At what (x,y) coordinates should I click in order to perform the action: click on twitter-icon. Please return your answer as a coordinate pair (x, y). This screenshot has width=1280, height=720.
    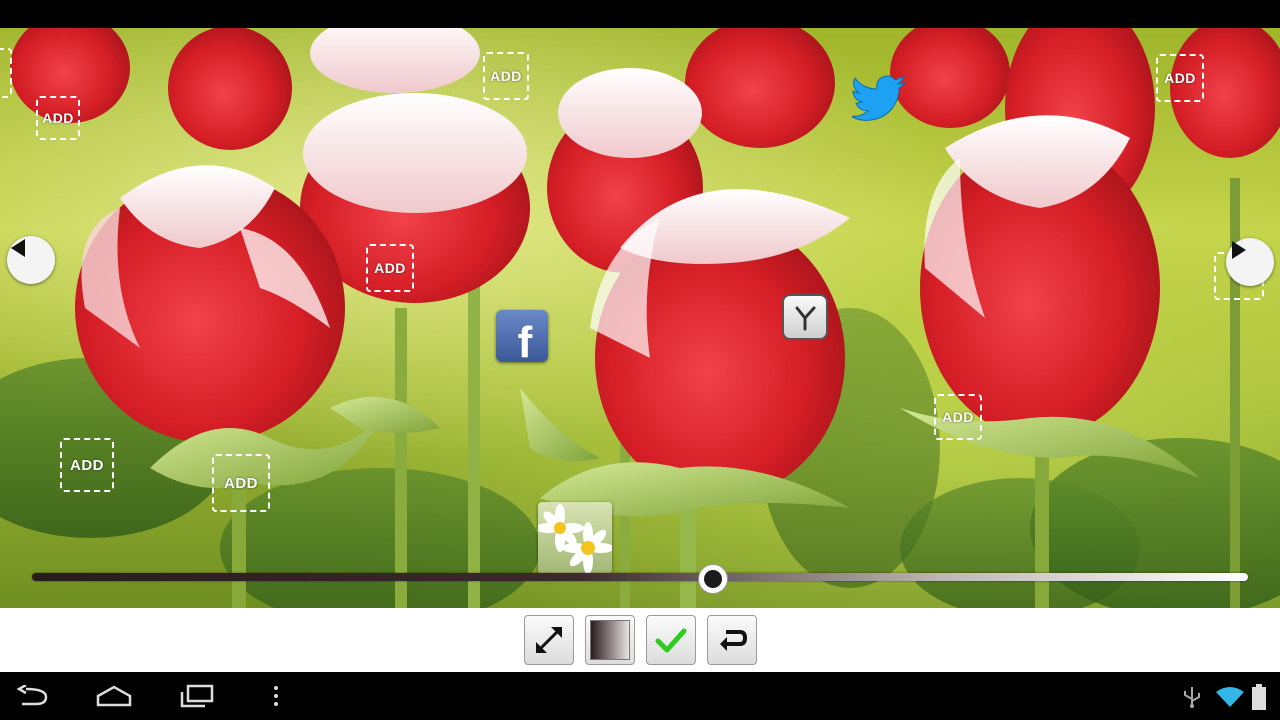
    Looking at the image, I should click on (880, 98).